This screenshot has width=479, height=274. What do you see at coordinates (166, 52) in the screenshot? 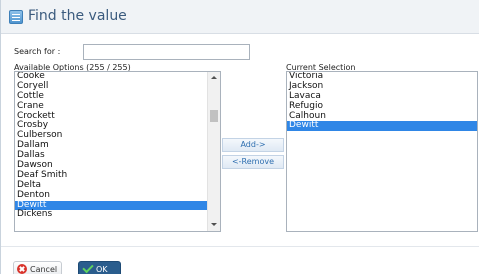
I see `search-input` at bounding box center [166, 52].